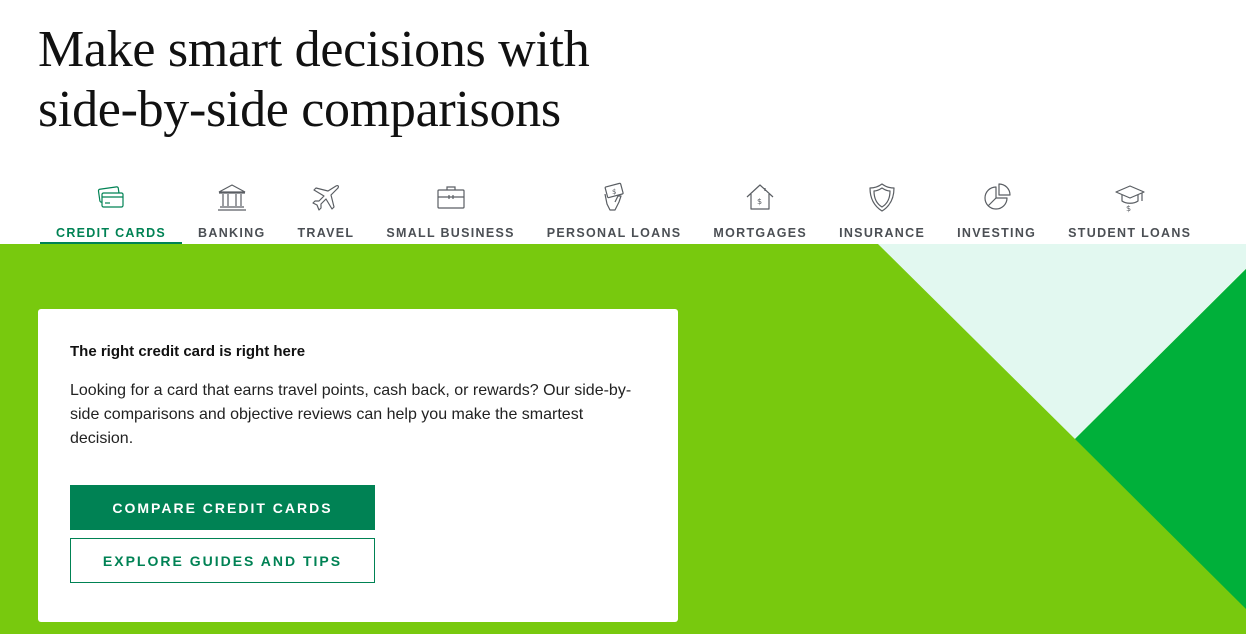  I want to click on tab-investing-label: INVESTING, so click(997, 233).